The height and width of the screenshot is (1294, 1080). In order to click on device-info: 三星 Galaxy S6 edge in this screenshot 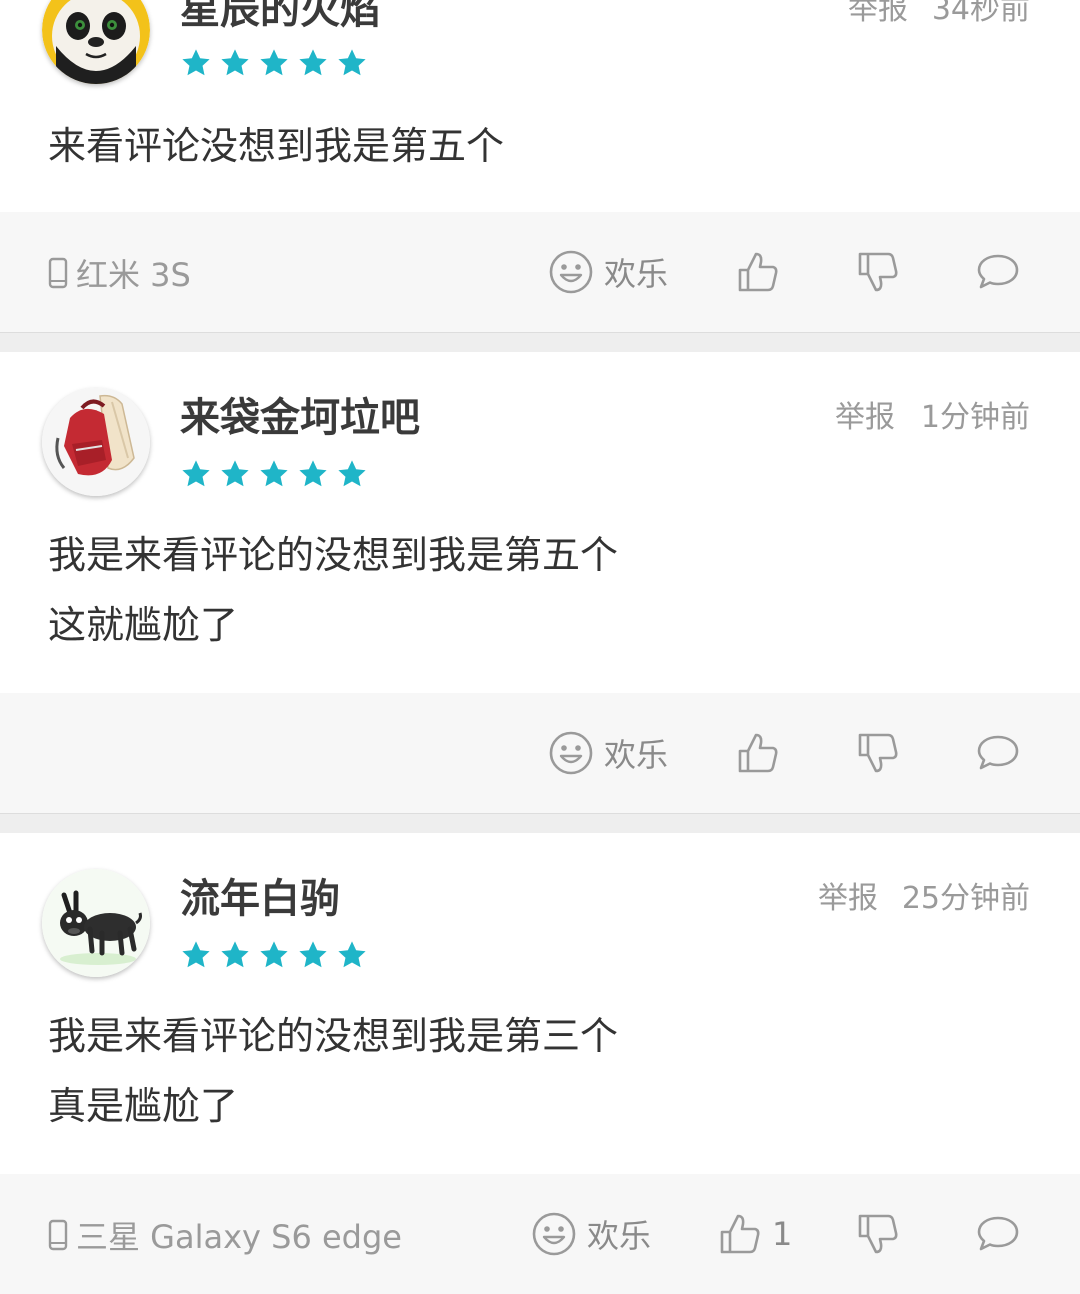, I will do `click(225, 1235)`.